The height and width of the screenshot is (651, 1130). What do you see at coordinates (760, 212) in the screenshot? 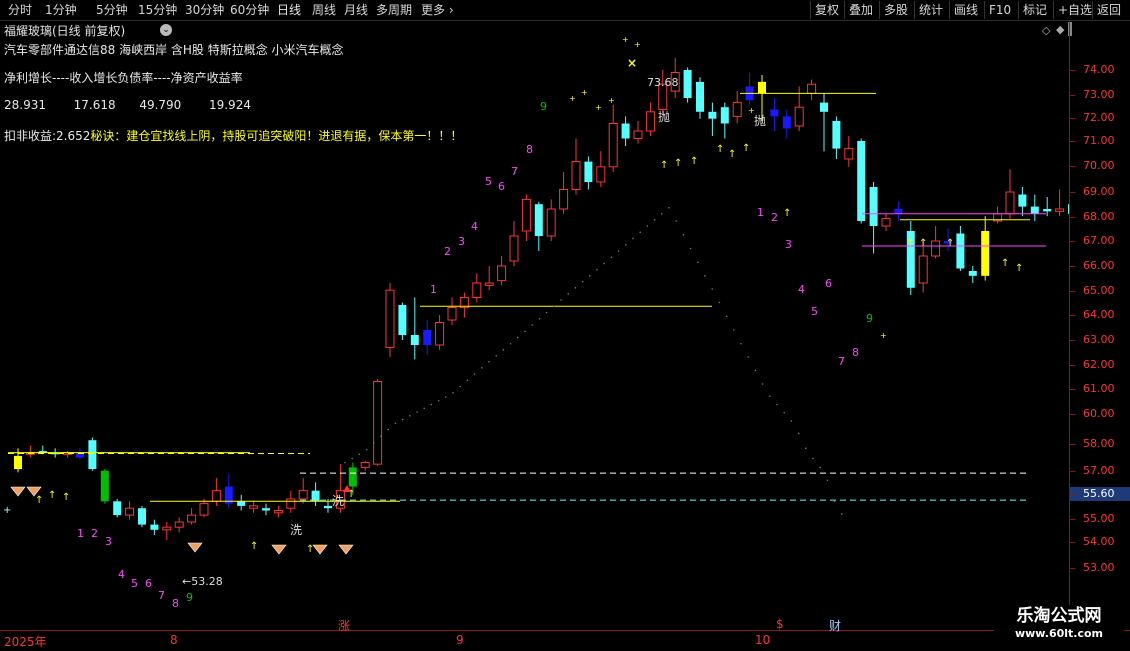
I see `td-count: 1` at bounding box center [760, 212].